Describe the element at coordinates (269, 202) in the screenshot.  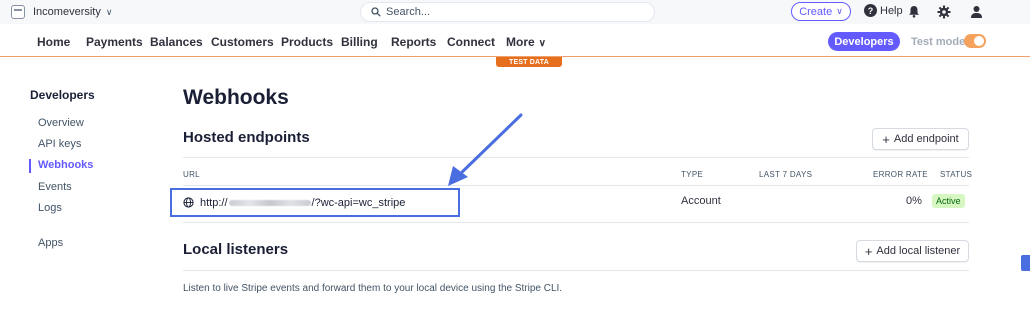
I see `redacted-domain` at that location.